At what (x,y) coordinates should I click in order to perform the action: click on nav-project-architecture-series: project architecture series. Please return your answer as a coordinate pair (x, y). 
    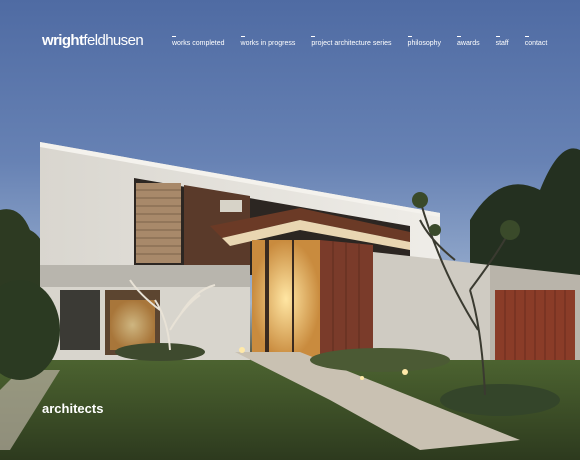
    Looking at the image, I should click on (351, 41).